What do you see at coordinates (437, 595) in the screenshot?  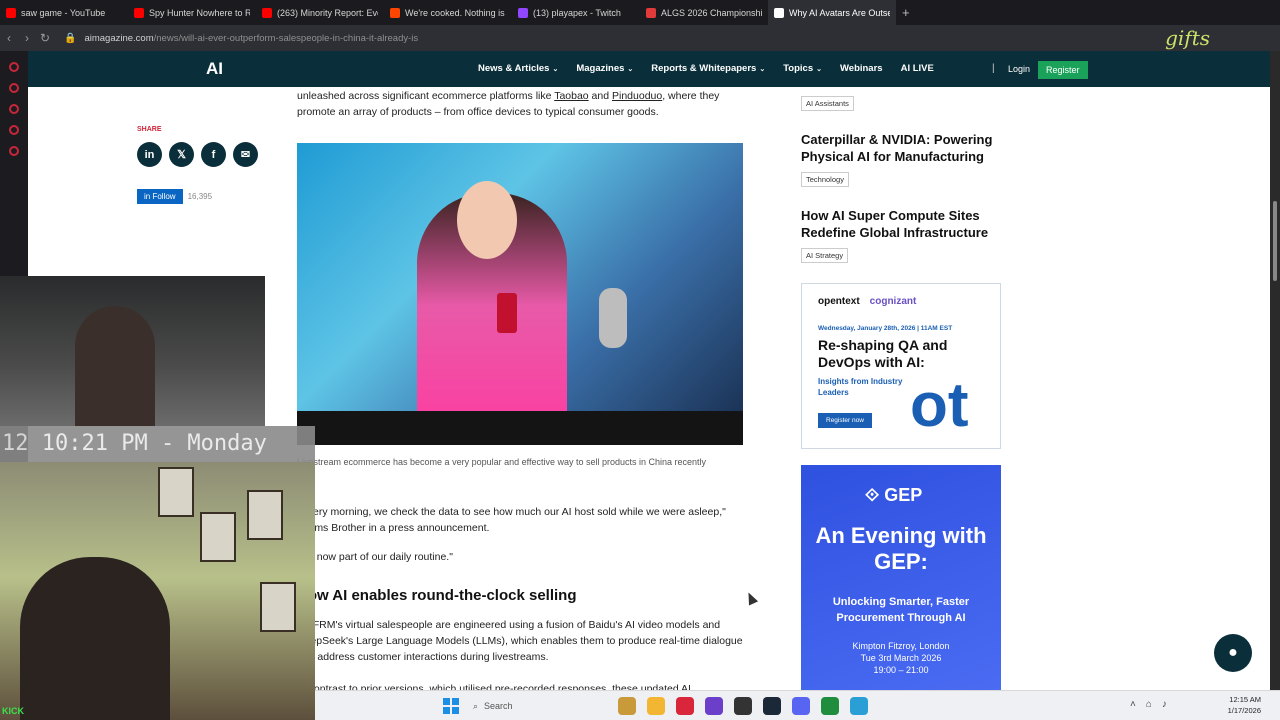 I see `section-heading: How AI enables round-the-clock selling` at bounding box center [437, 595].